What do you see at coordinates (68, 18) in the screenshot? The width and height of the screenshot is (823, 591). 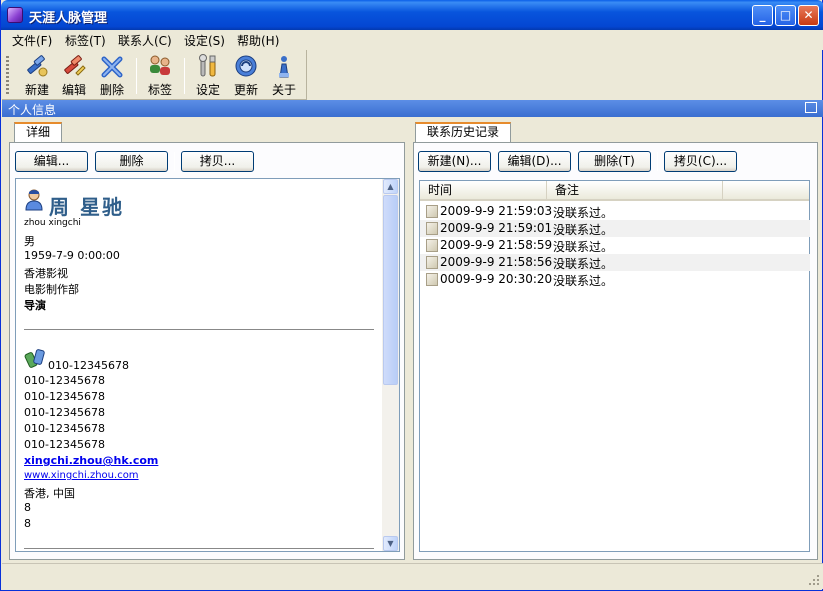 I see `window-title: 天涯人脉管理` at bounding box center [68, 18].